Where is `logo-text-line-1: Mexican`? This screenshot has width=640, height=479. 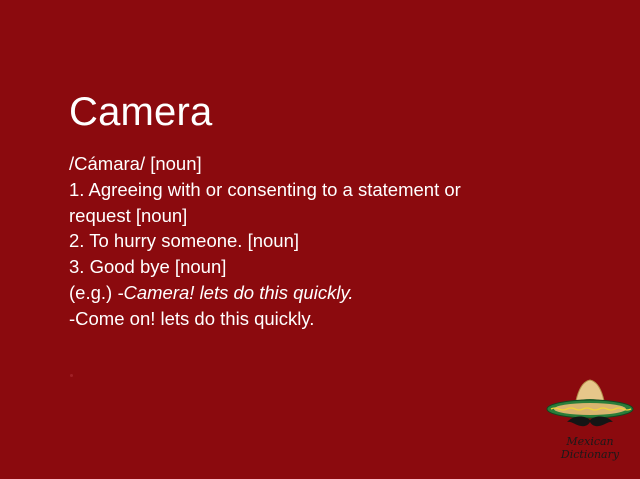 logo-text-line-1: Mexican is located at coordinates (589, 441).